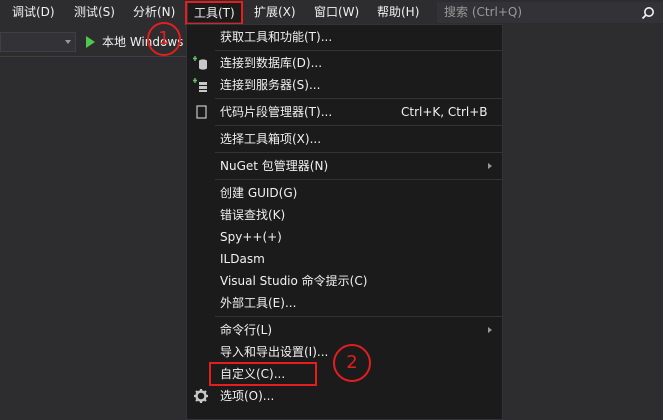 The image size is (663, 420). Describe the element at coordinates (344, 193) in the screenshot. I see `menu-item-create-guid: 创建 GUID(G)` at that location.